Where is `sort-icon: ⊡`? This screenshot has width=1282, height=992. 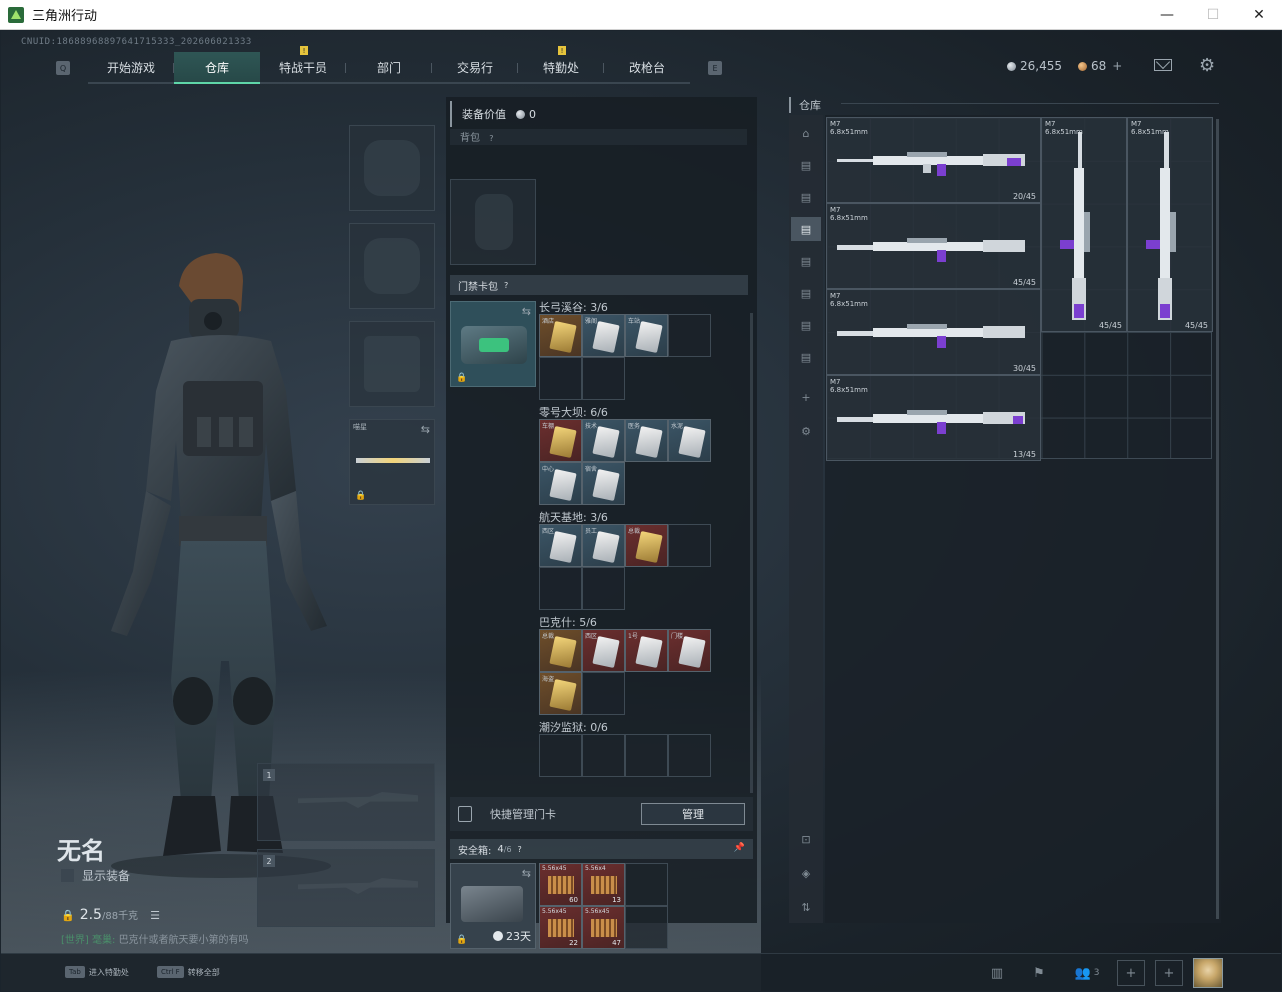 sort-icon: ⊡ is located at coordinates (806, 839).